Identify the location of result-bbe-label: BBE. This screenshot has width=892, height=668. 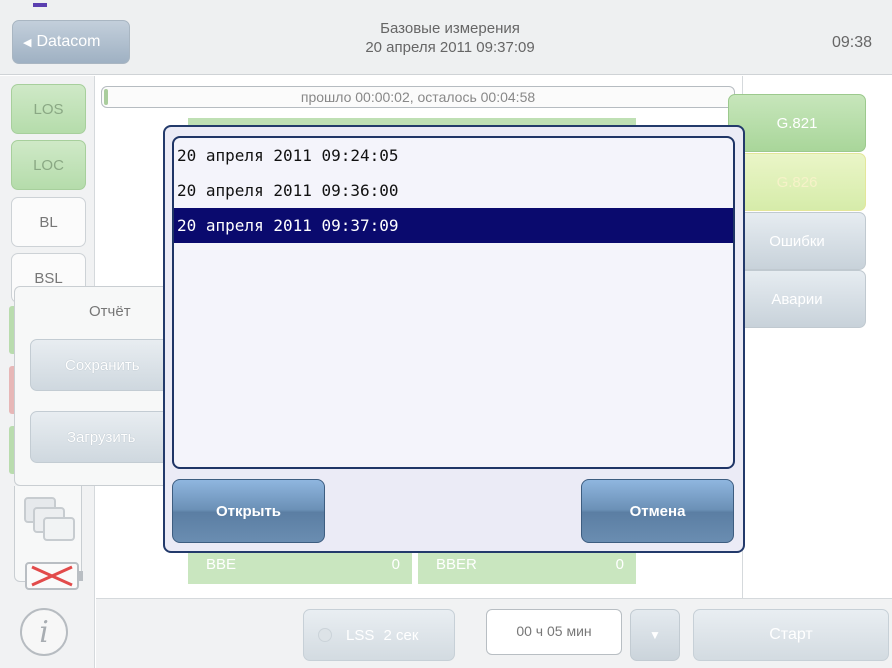
(221, 564).